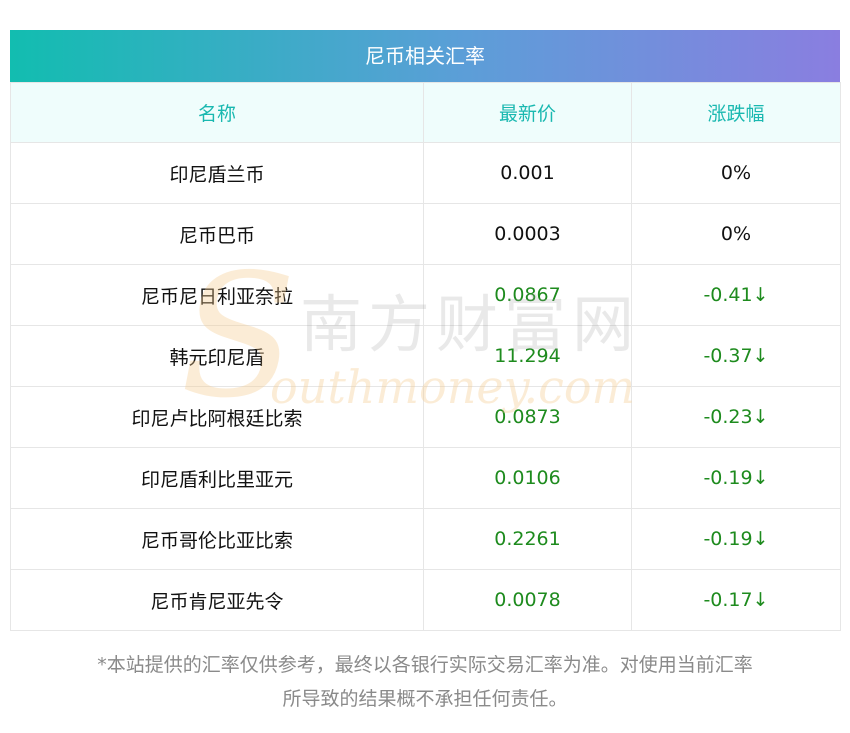 The height and width of the screenshot is (733, 850). Describe the element at coordinates (736, 295) in the screenshot. I see `change-percent: -0.41↓` at that location.